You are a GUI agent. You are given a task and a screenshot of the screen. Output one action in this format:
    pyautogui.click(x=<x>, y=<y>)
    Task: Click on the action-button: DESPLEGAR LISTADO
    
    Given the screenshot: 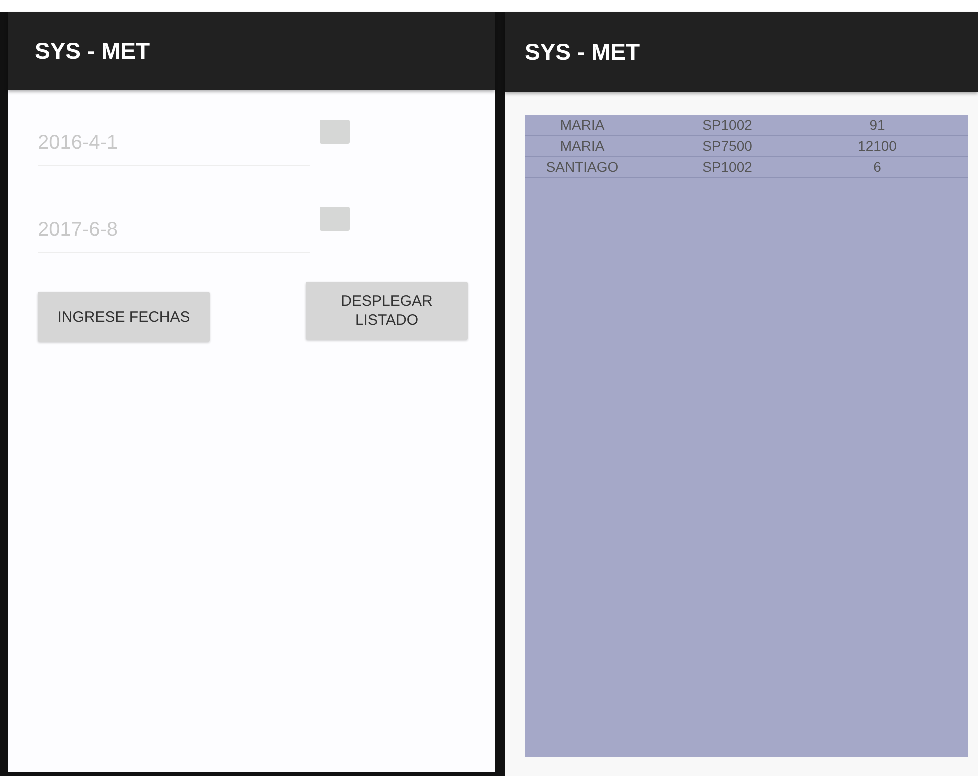 What is the action you would take?
    pyautogui.click(x=387, y=311)
    